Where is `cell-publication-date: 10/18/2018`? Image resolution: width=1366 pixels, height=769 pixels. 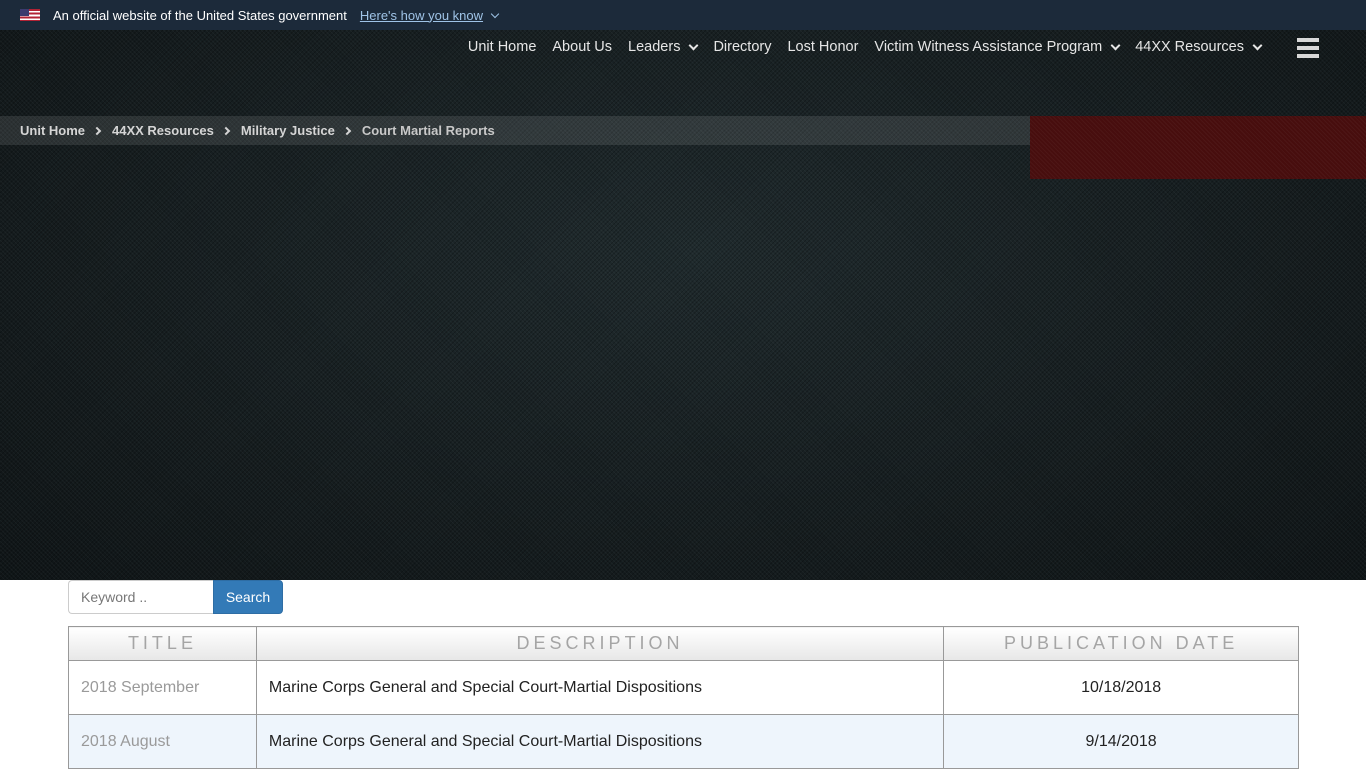
cell-publication-date: 10/18/2018 is located at coordinates (1121, 687).